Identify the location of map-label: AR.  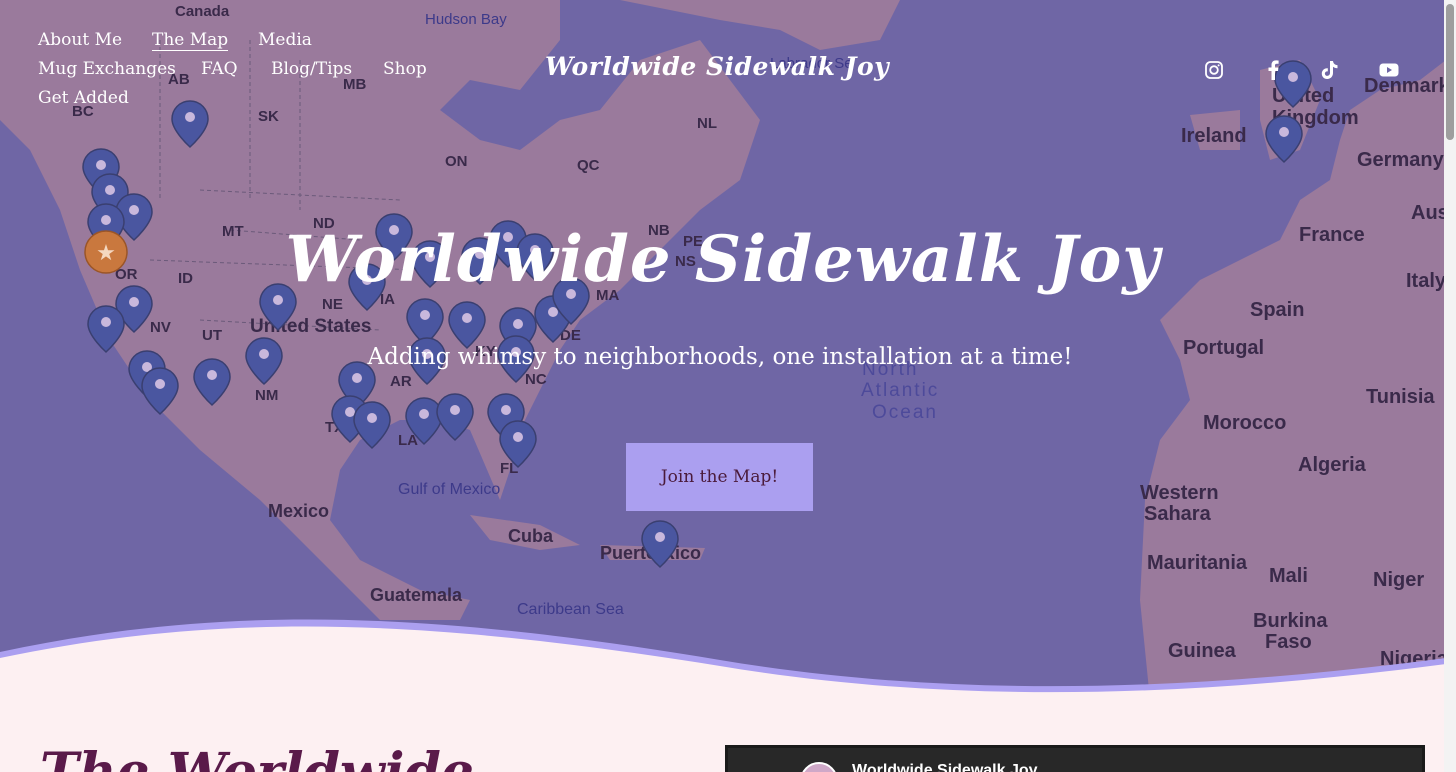
(401, 381).